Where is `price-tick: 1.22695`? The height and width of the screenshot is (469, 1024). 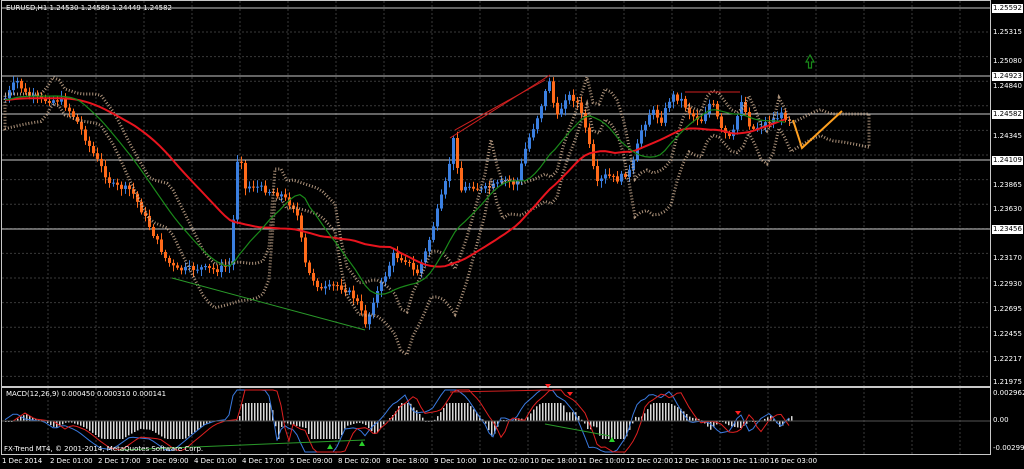
price-tick: 1.22695 is located at coordinates (1007, 309).